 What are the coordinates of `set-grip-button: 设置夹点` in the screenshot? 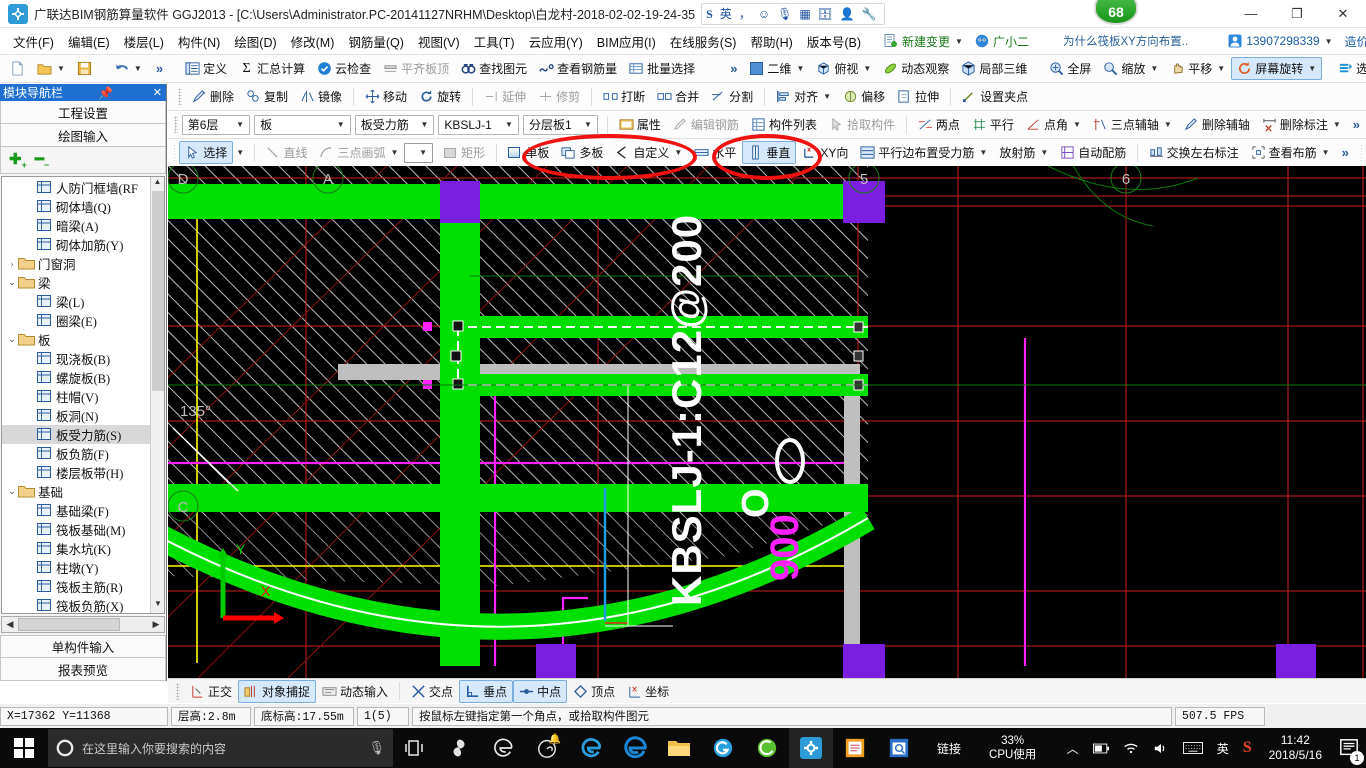 It's located at (995, 96).